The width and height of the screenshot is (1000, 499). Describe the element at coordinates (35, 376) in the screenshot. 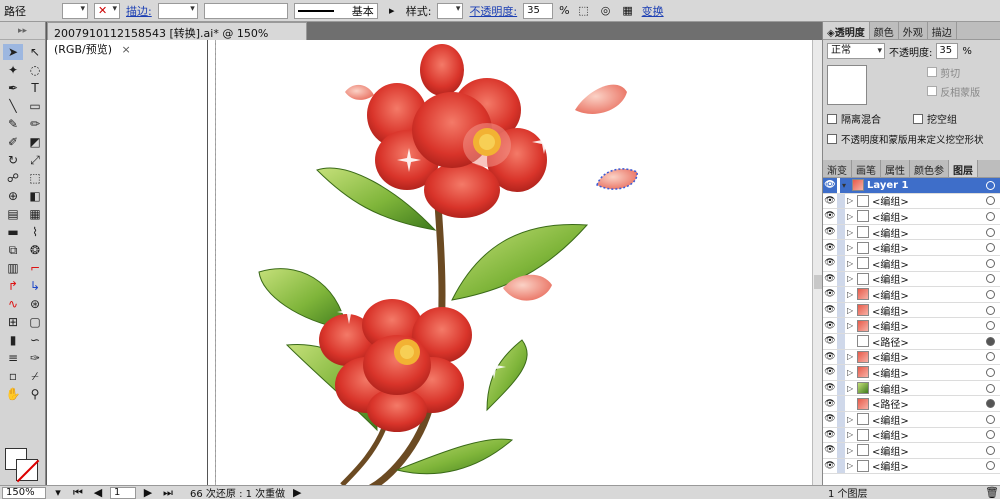

I see `knife-tool-icon: ⌿` at that location.